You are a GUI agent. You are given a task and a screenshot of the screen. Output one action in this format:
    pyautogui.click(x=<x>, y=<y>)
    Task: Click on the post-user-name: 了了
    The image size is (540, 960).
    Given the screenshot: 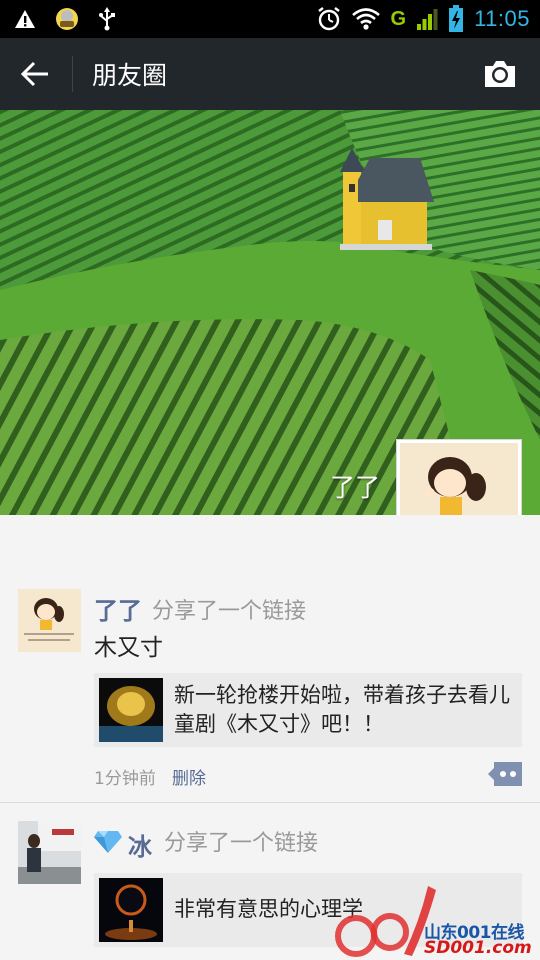 What is the action you would take?
    pyautogui.click(x=118, y=608)
    